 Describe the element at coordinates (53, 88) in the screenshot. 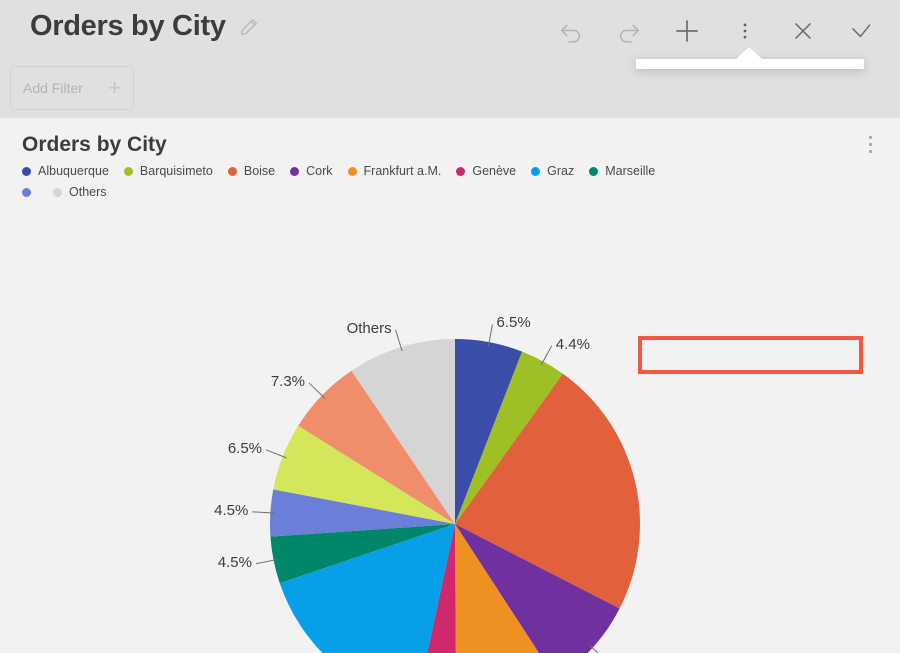

I see `add-filter-label: Add Filter` at that location.